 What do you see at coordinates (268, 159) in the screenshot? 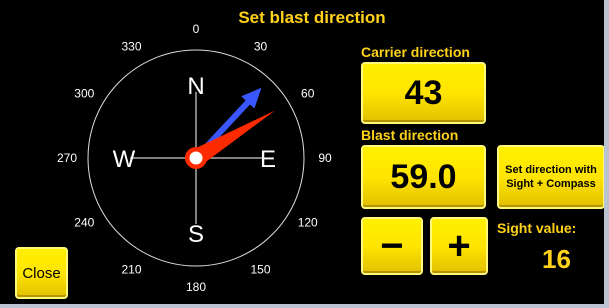
I see `cardinal-east: E` at bounding box center [268, 159].